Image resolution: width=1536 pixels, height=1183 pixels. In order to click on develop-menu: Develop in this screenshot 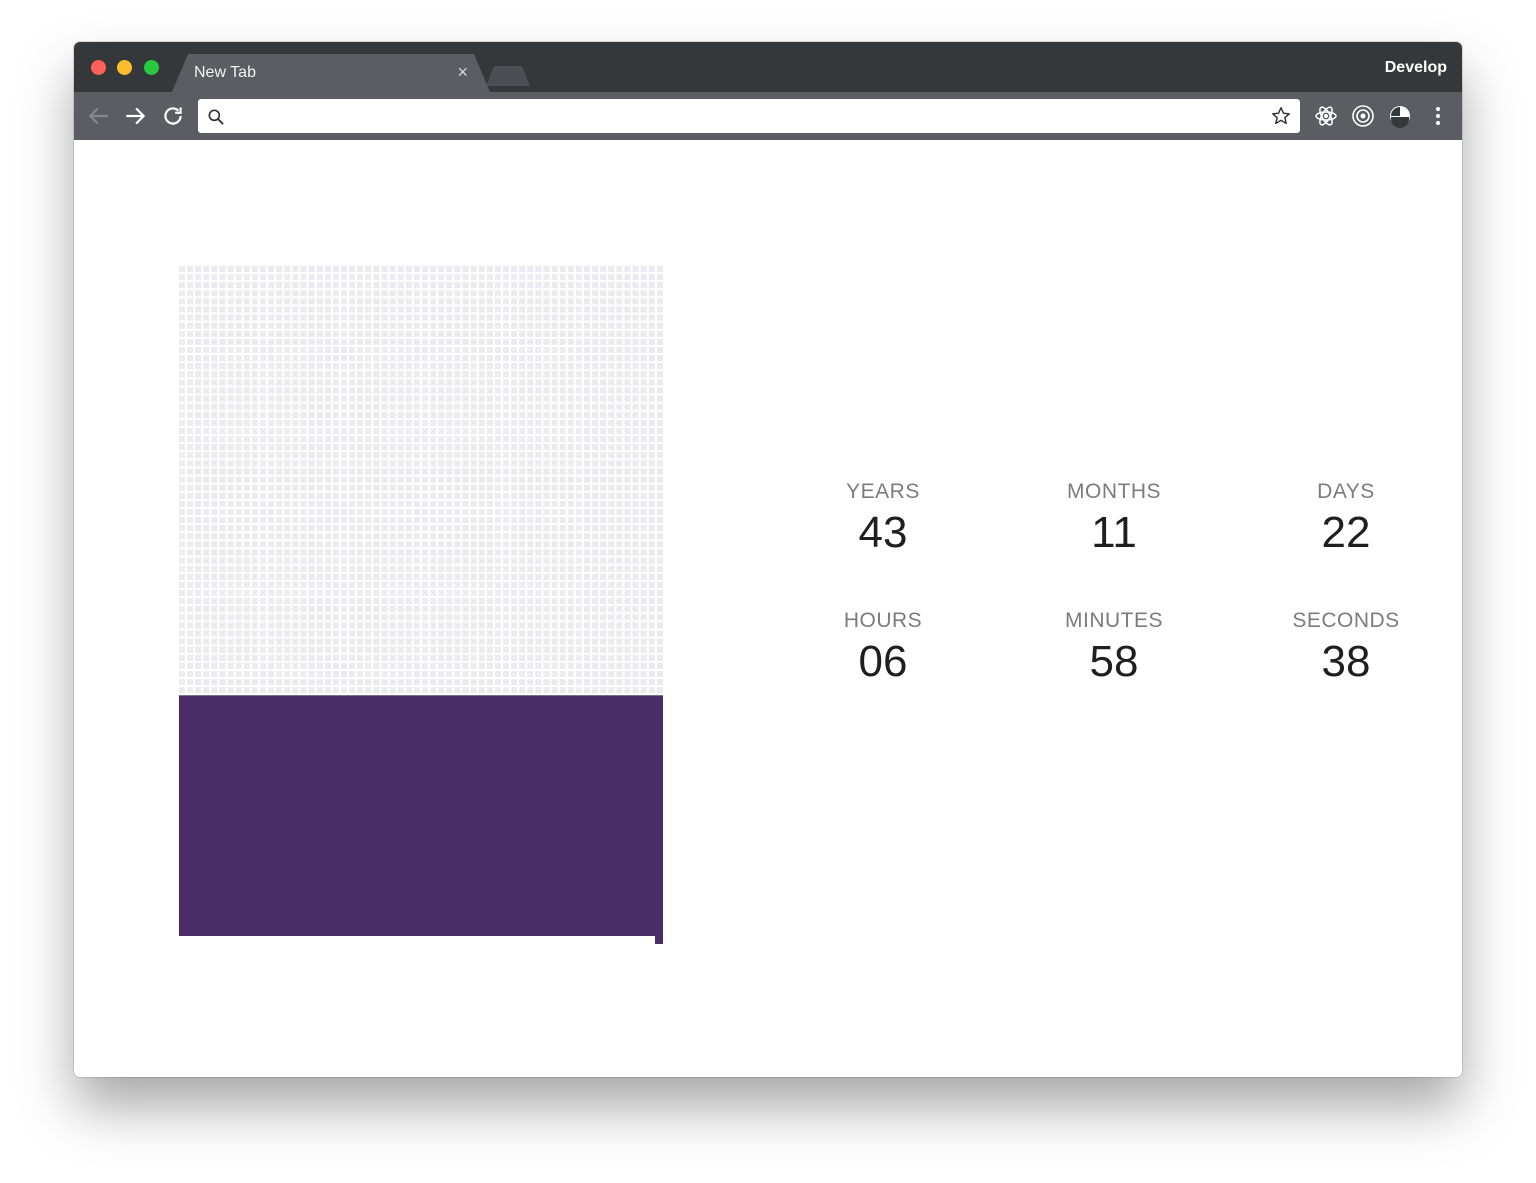, I will do `click(1416, 68)`.